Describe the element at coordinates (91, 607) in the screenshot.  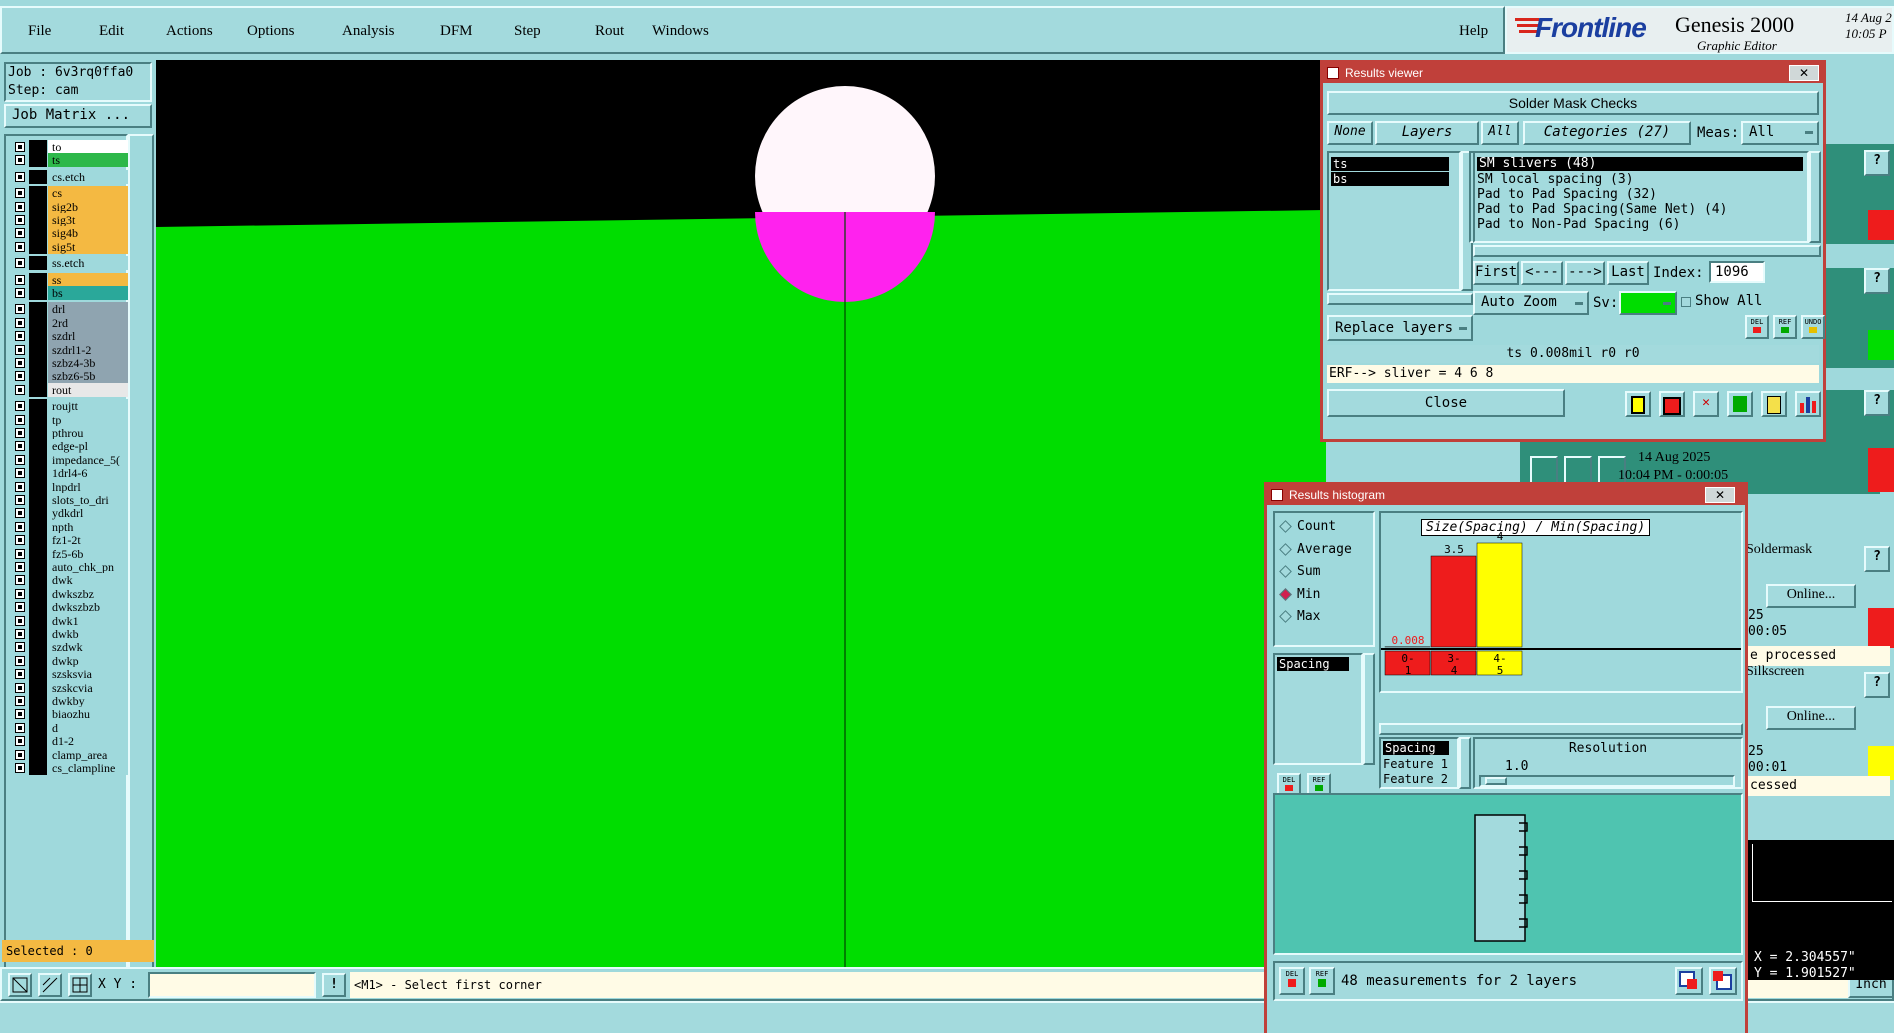
I see `layer-name: dwkszbzb` at that location.